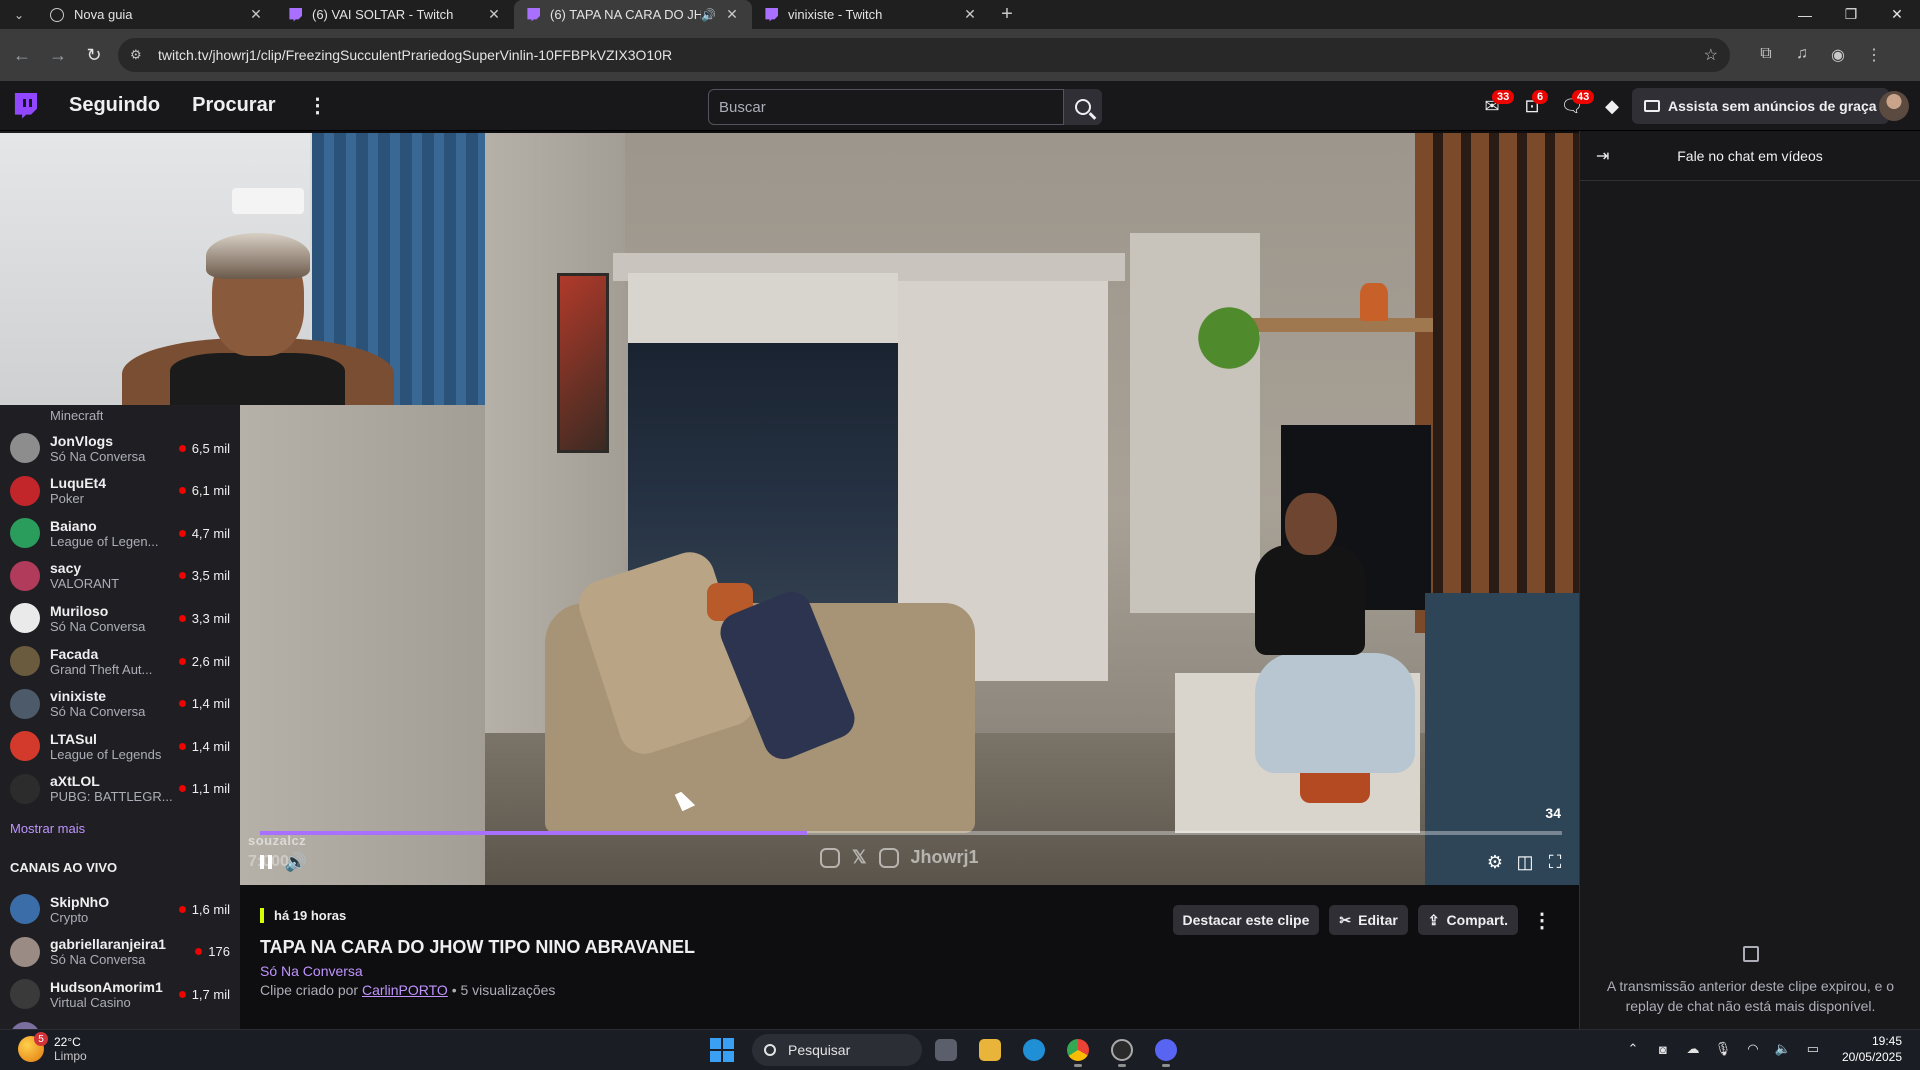  What do you see at coordinates (946, 1050) in the screenshot?
I see `task-view-button` at bounding box center [946, 1050].